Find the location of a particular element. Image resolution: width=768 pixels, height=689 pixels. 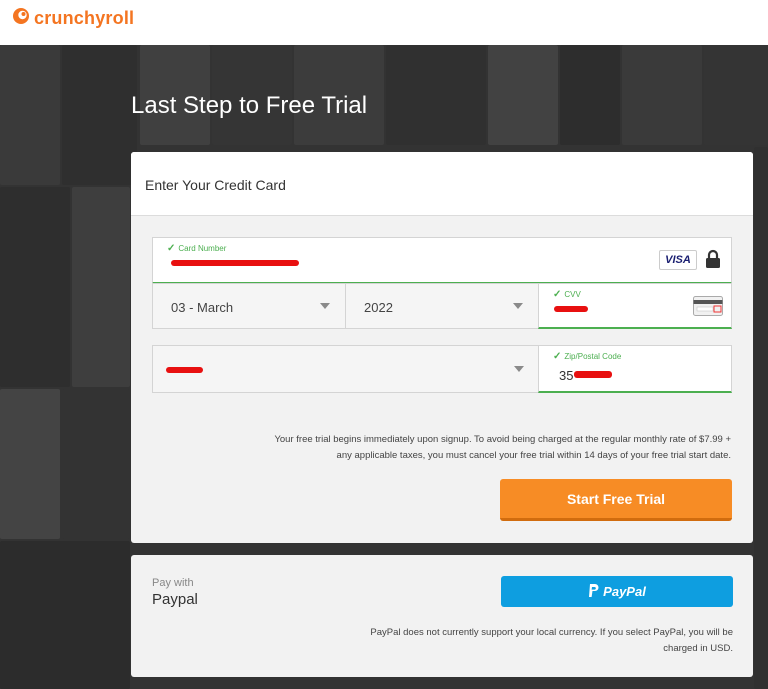

lock-icon is located at coordinates (713, 261).